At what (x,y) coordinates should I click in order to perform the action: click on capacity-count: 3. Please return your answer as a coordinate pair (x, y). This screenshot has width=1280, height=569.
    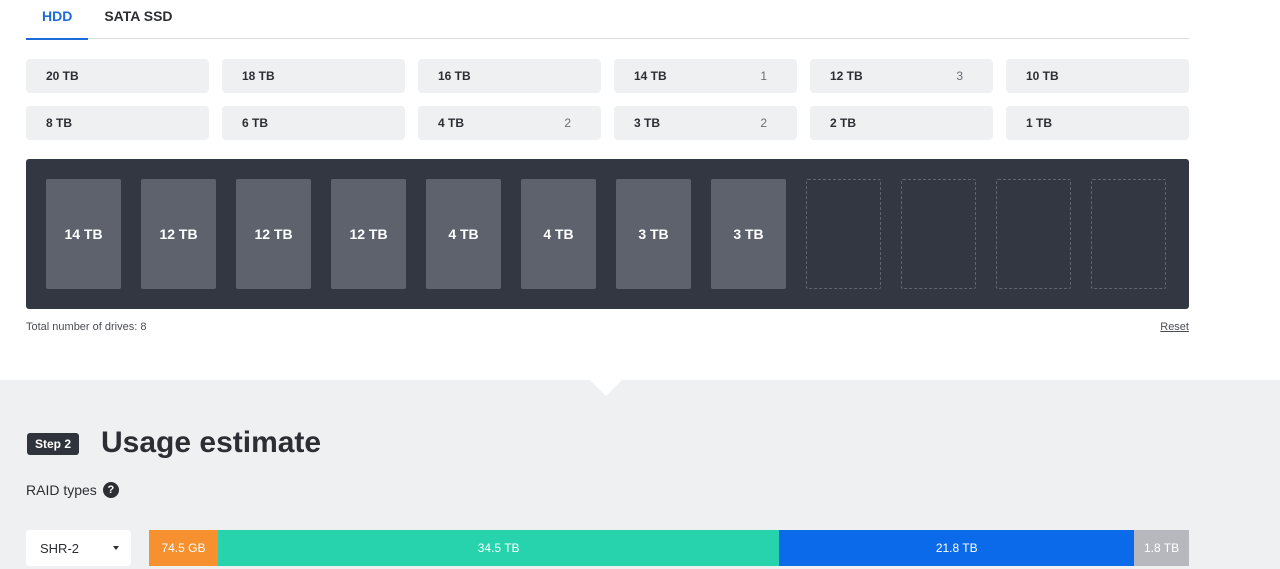
    Looking at the image, I should click on (959, 76).